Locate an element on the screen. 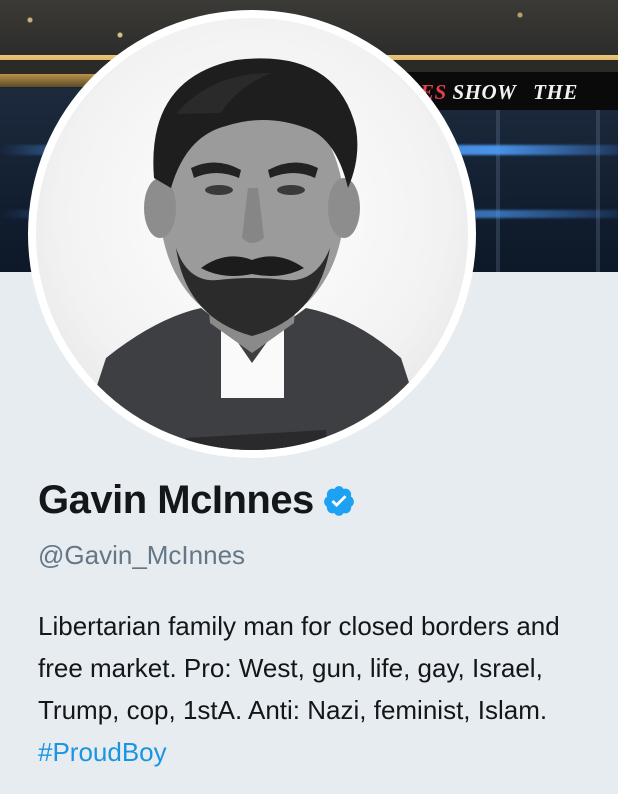 The height and width of the screenshot is (794, 618). banner-sign-label: SHOW THE is located at coordinates (512, 92).